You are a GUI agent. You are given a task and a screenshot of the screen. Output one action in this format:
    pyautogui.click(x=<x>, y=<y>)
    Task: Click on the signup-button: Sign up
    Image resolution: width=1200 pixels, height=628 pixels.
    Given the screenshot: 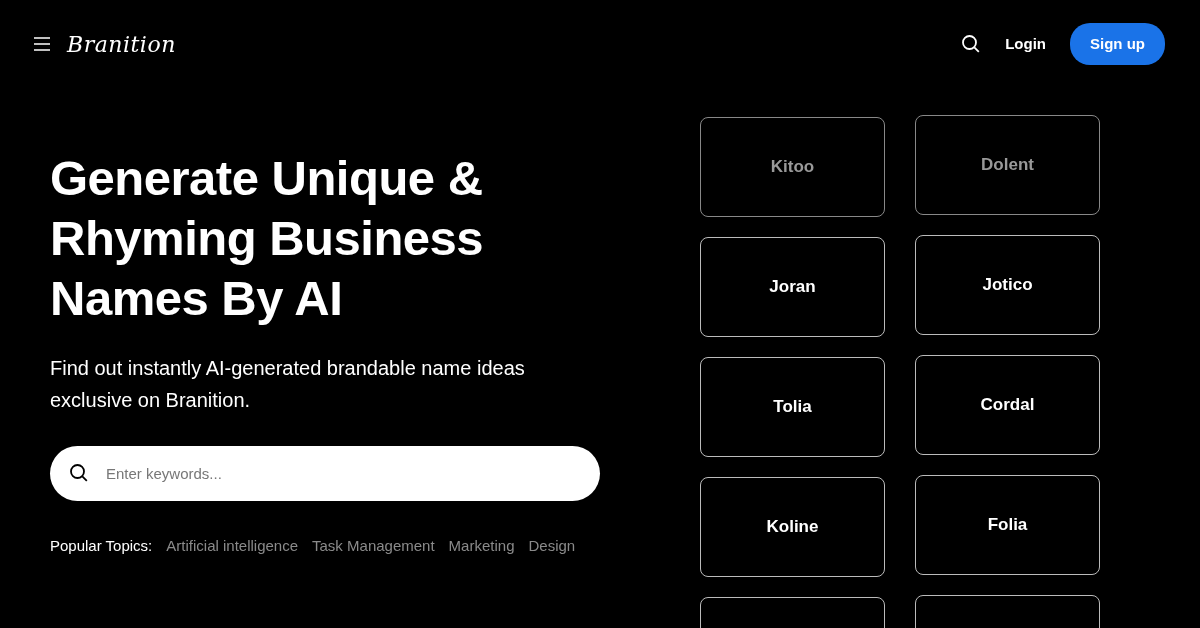 What is the action you would take?
    pyautogui.click(x=1117, y=44)
    